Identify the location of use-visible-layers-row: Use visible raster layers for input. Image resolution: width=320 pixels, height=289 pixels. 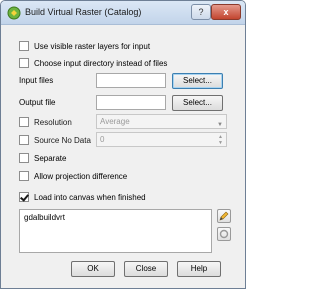
(84, 46).